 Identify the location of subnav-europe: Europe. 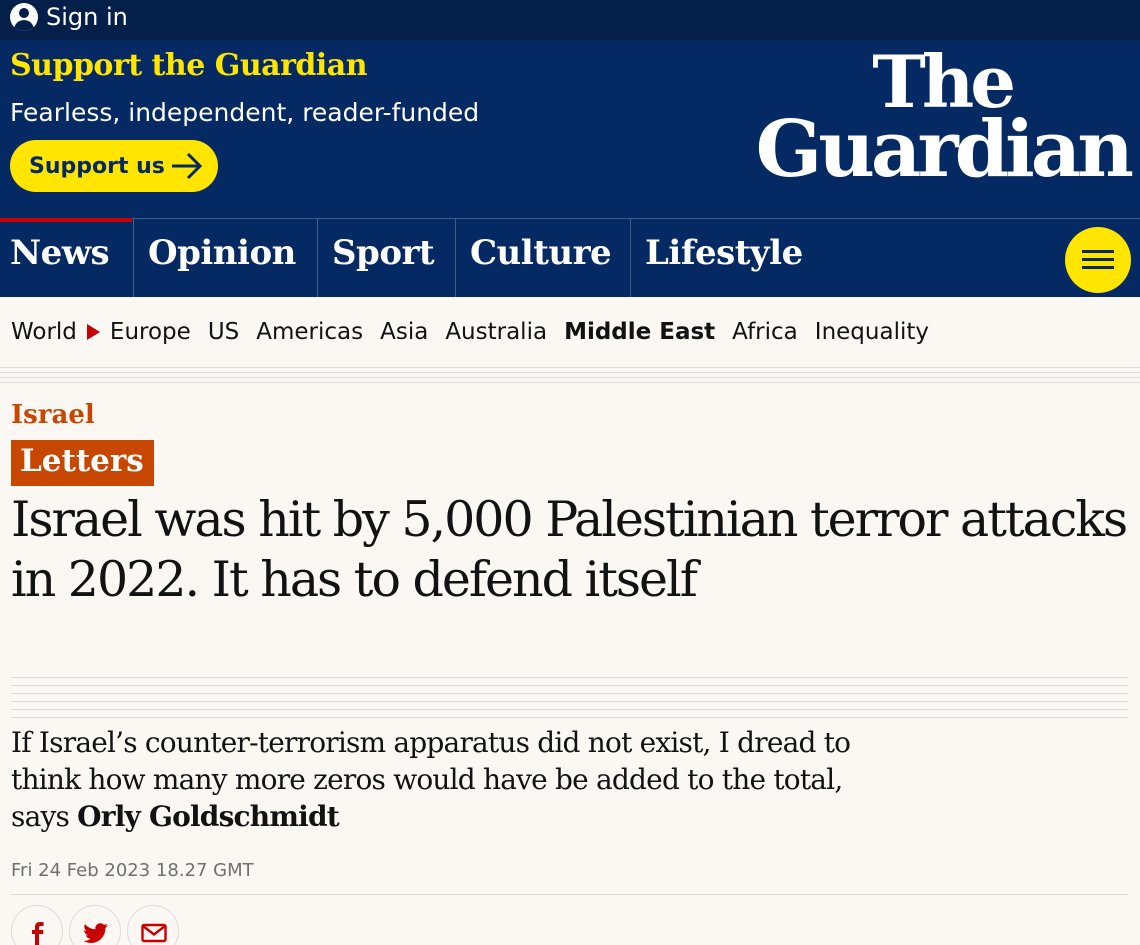
(150, 332).